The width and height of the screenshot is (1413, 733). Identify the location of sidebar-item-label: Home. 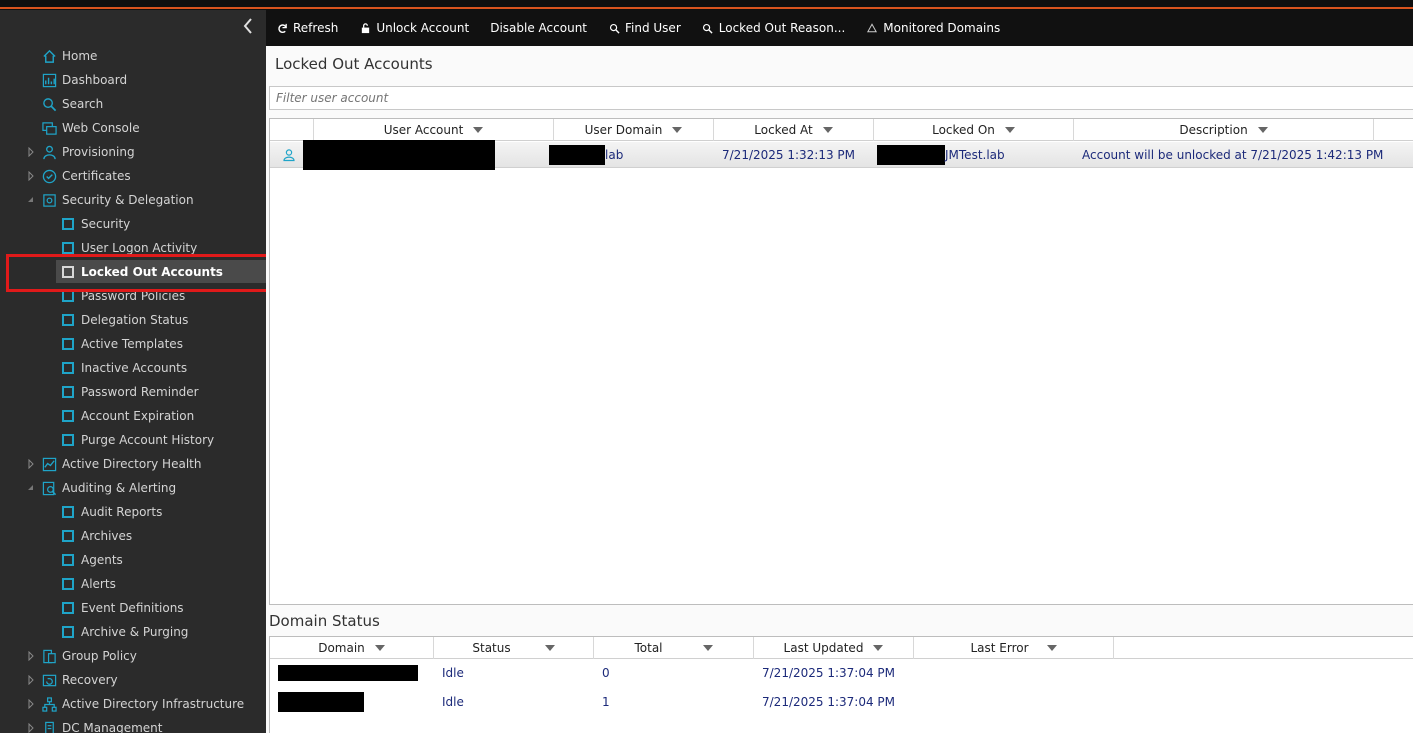
(80, 56).